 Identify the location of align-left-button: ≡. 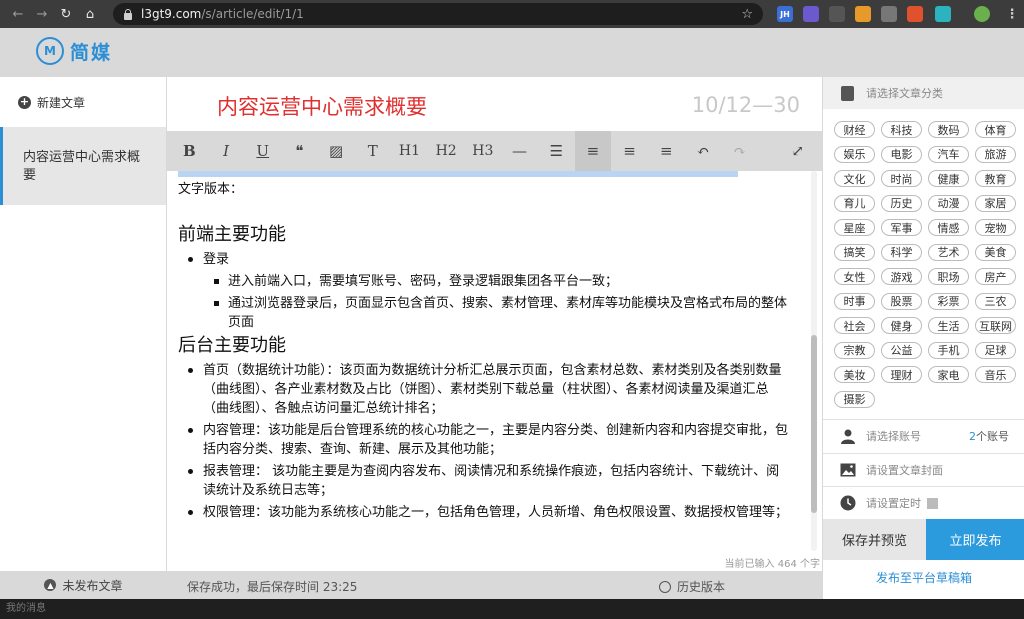
(593, 151).